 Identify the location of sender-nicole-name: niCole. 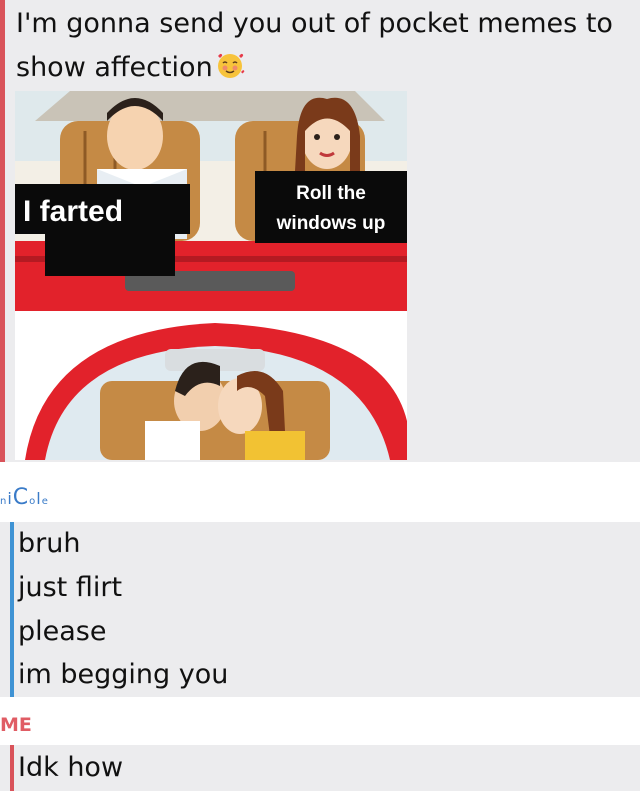
(24, 497).